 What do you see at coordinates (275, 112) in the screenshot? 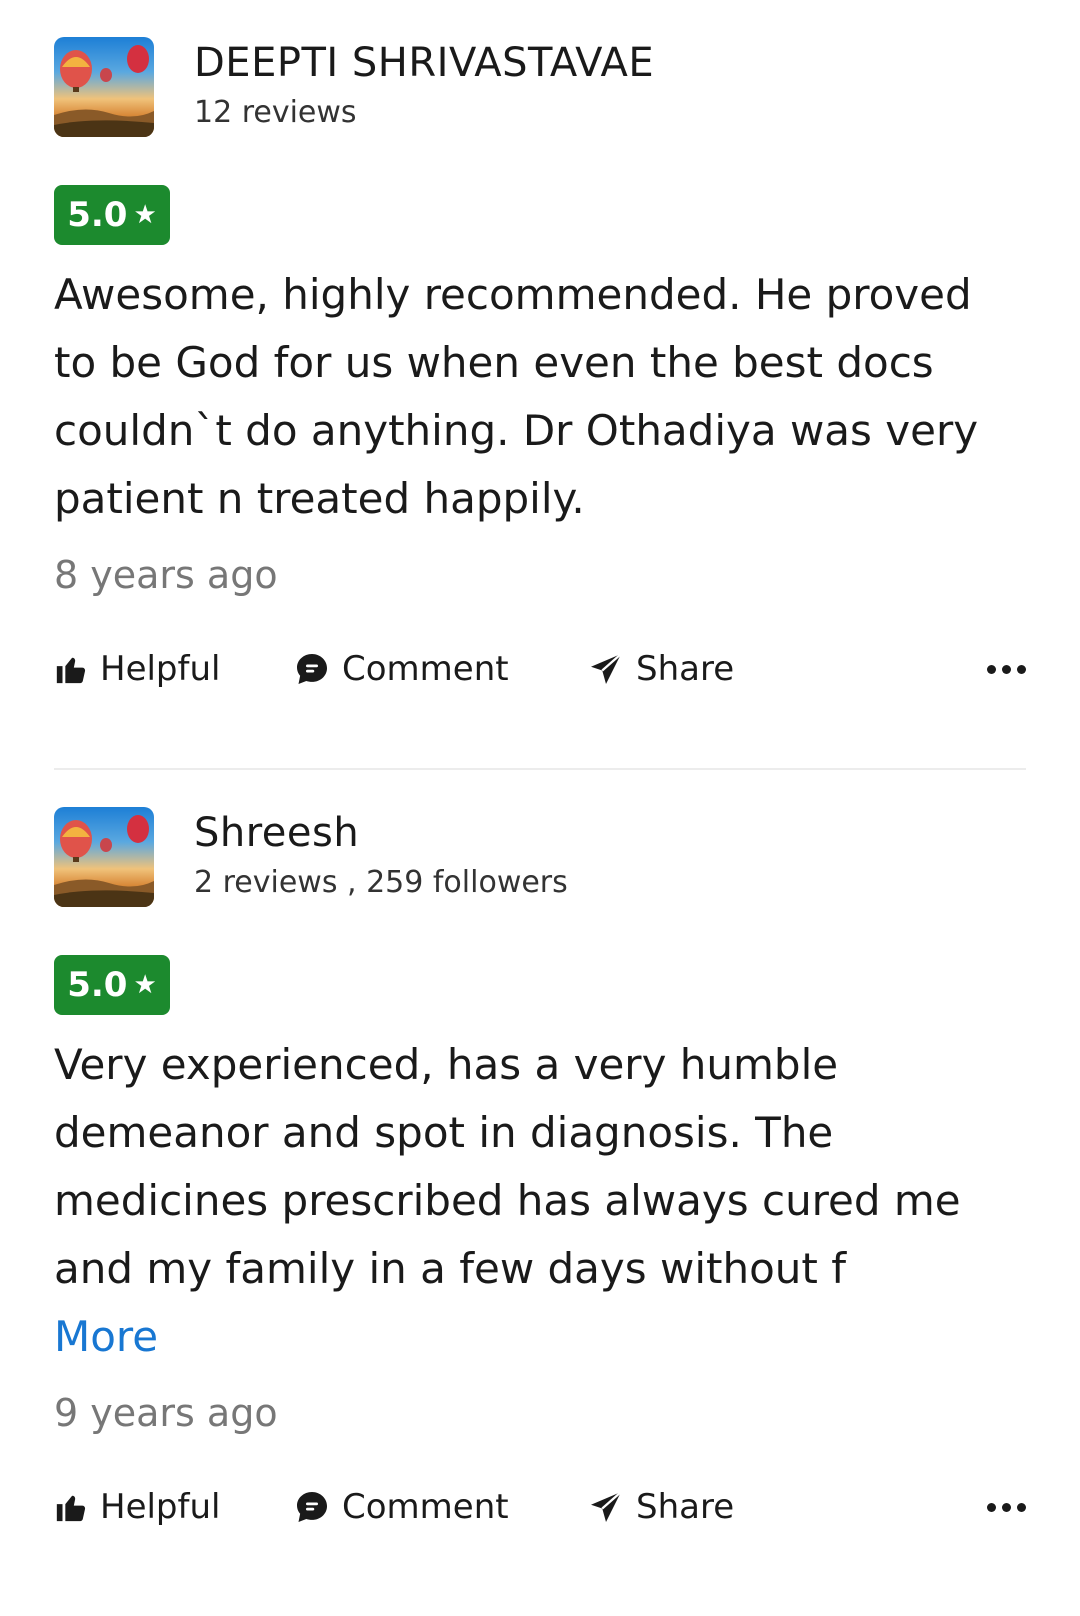
I see `user-review-count: 12 reviews` at bounding box center [275, 112].